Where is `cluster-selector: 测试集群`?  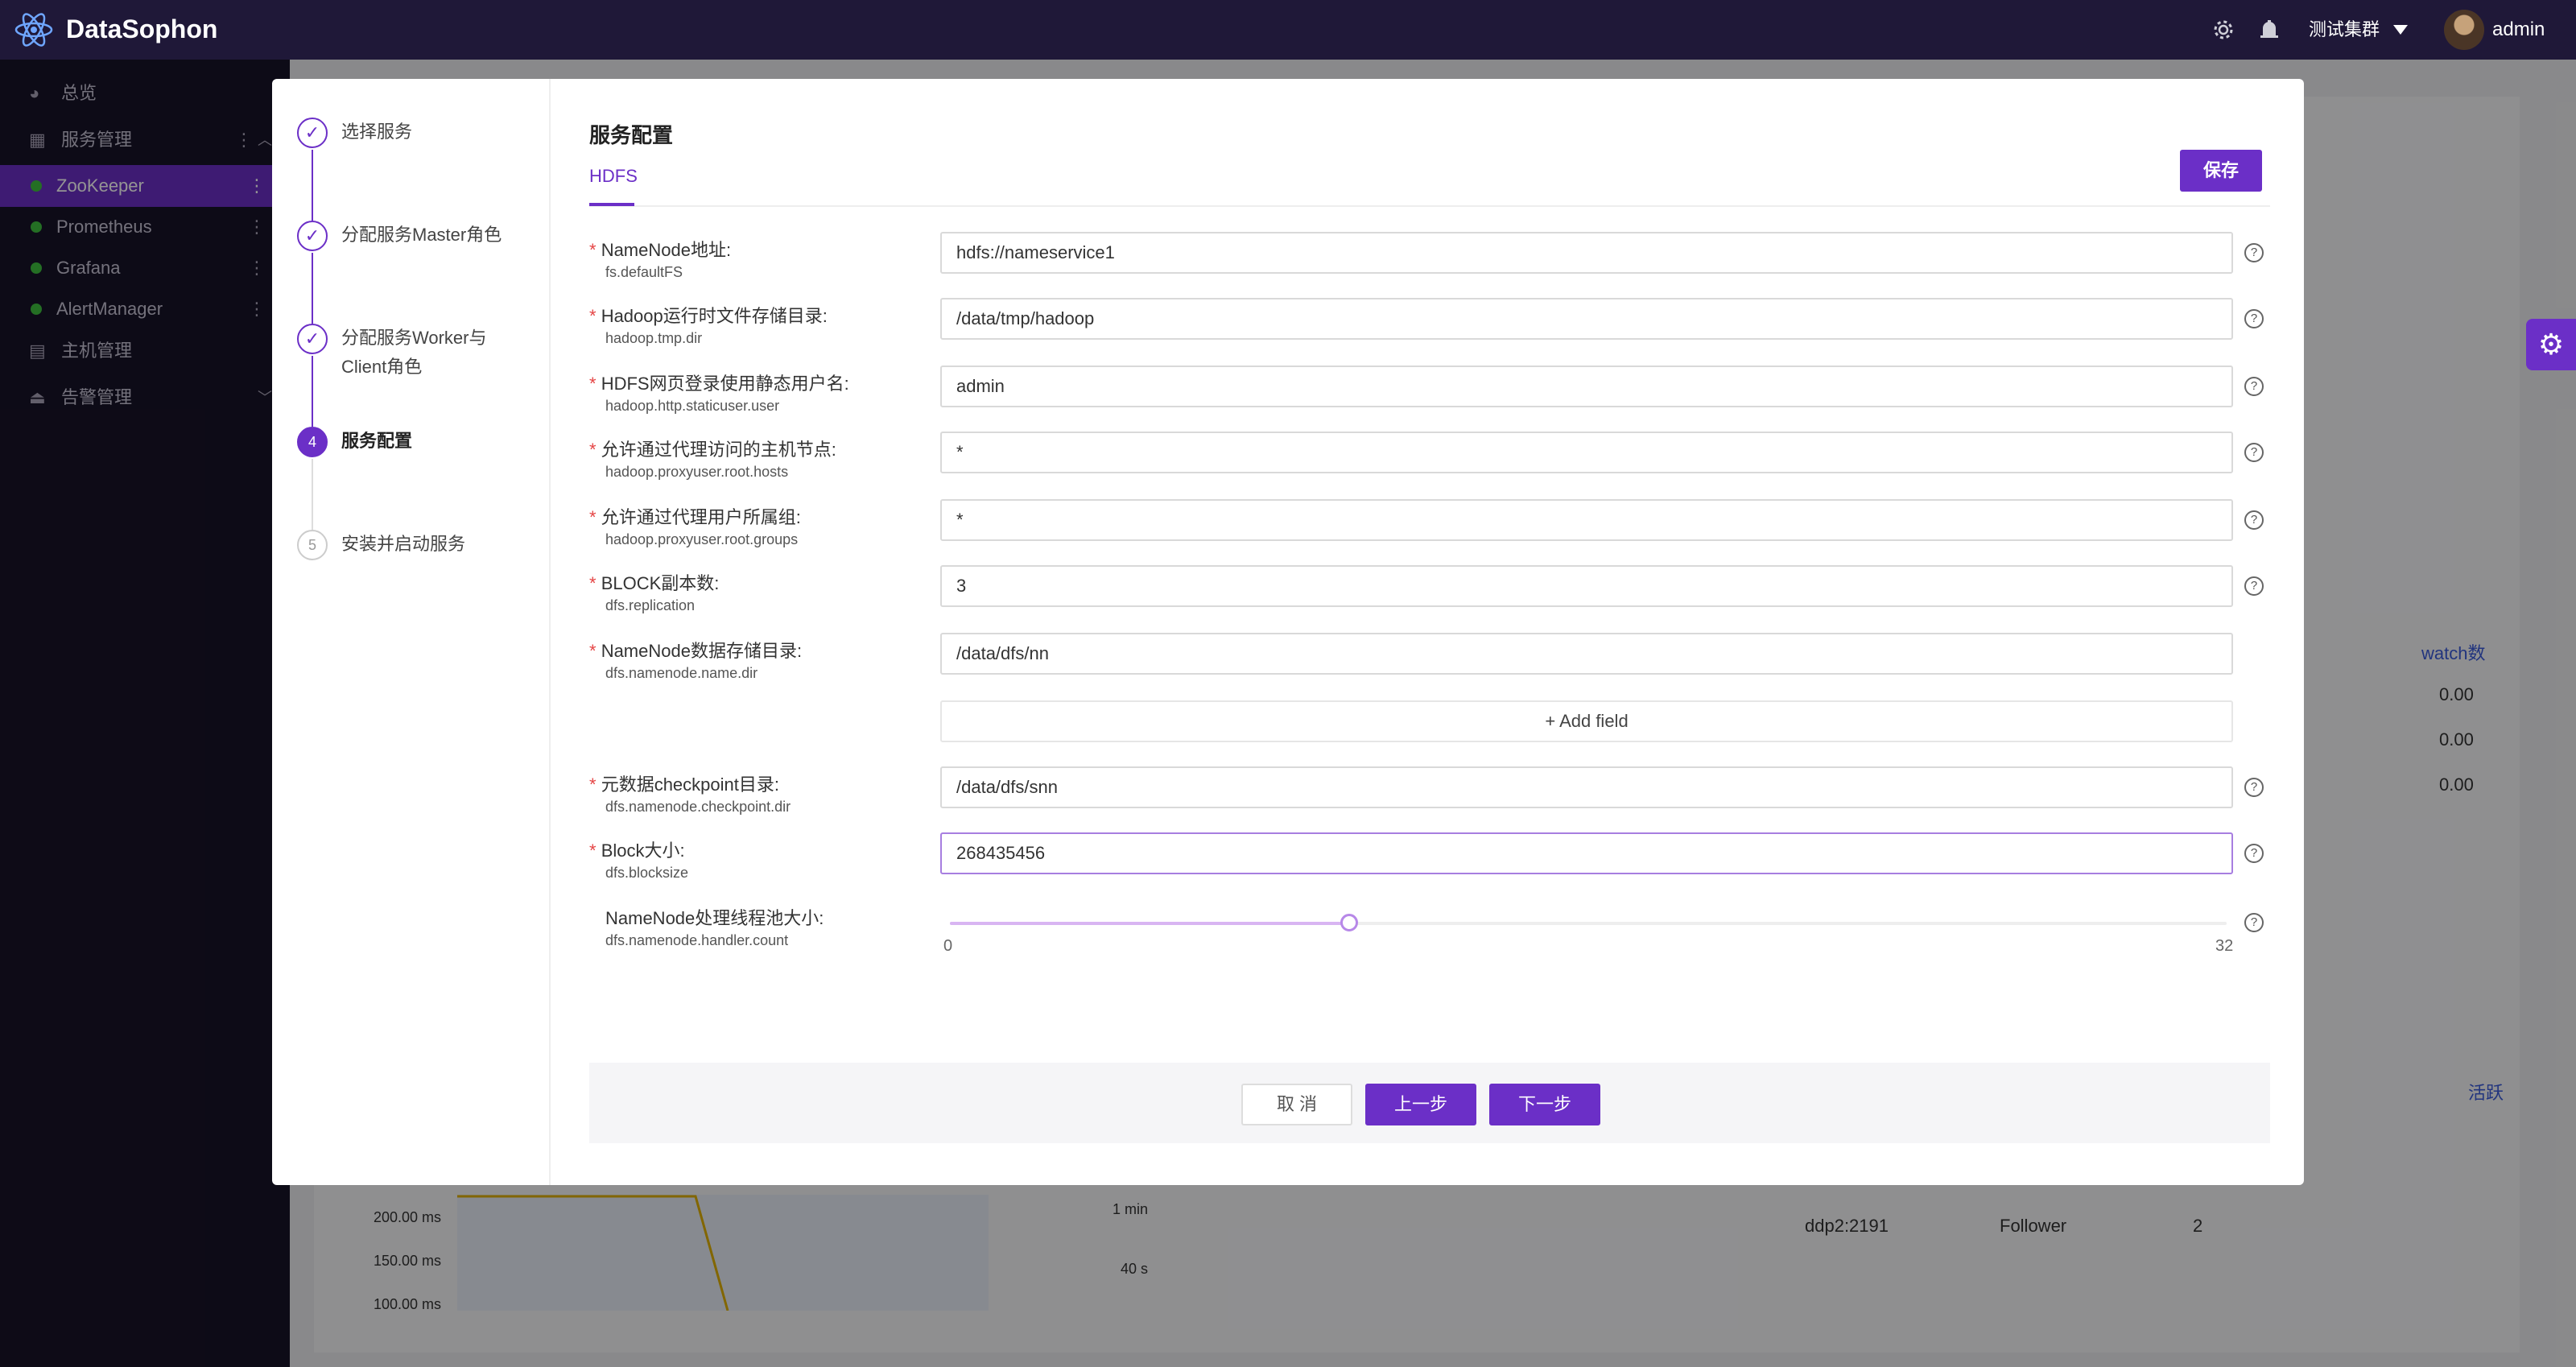 cluster-selector: 测试集群 is located at coordinates (2344, 30).